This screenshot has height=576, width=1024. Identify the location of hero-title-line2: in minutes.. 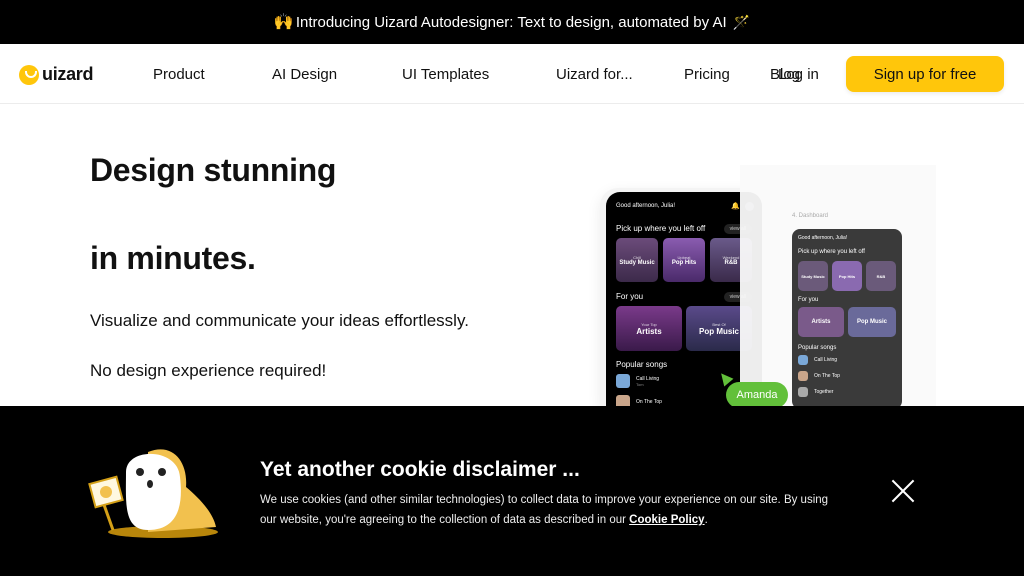
(173, 258).